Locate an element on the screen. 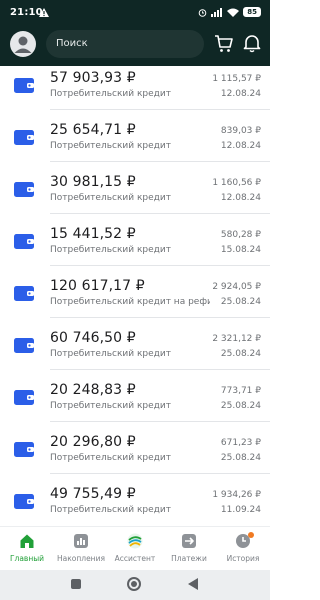 This screenshot has width=320, height=600. payment-amount: 1 115,57 ₽ is located at coordinates (236, 79).